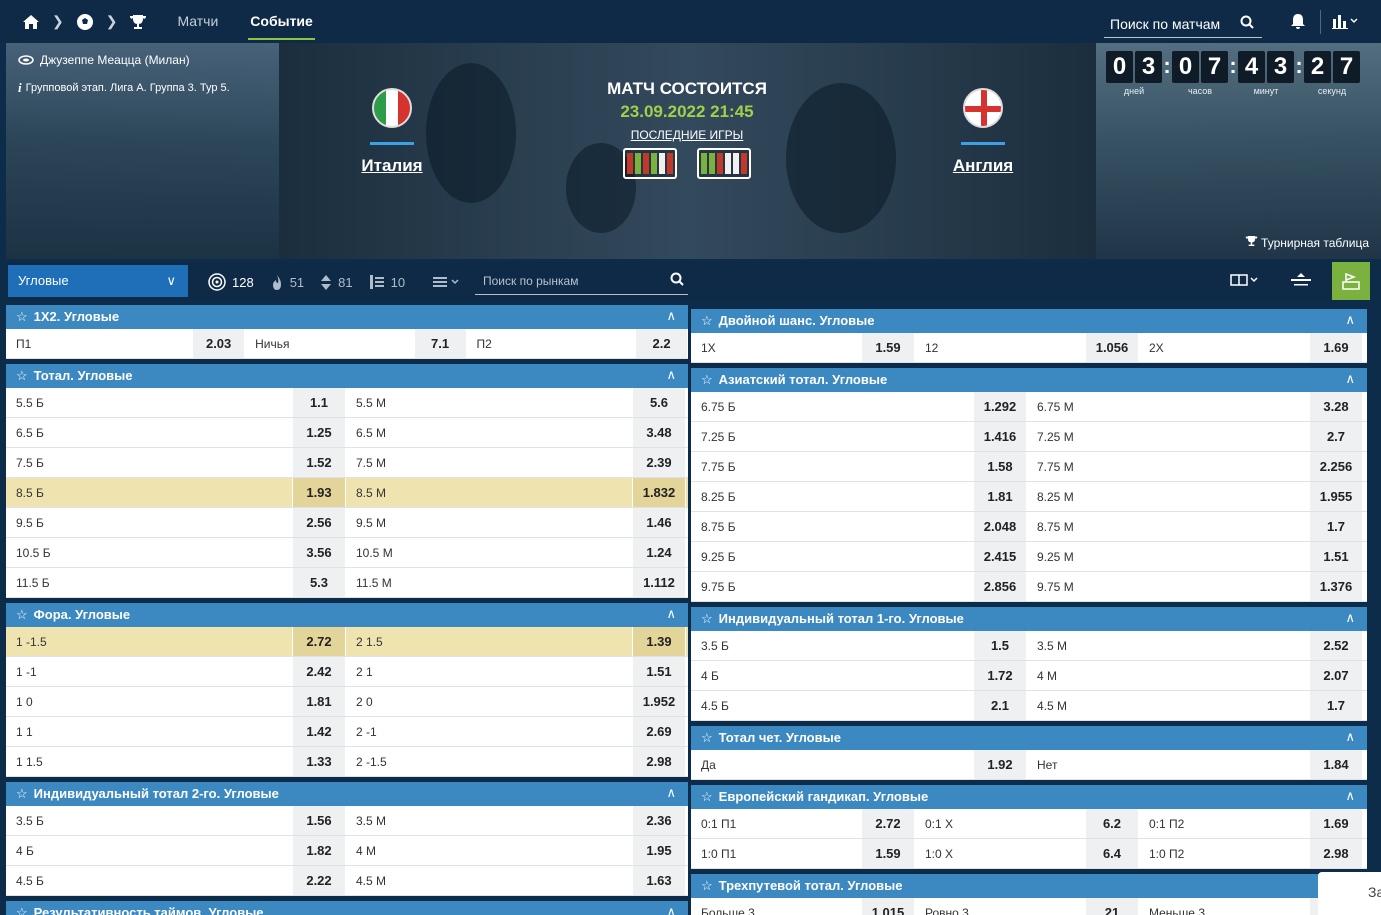  I want to click on columns-layout-icon, so click(1245, 281).